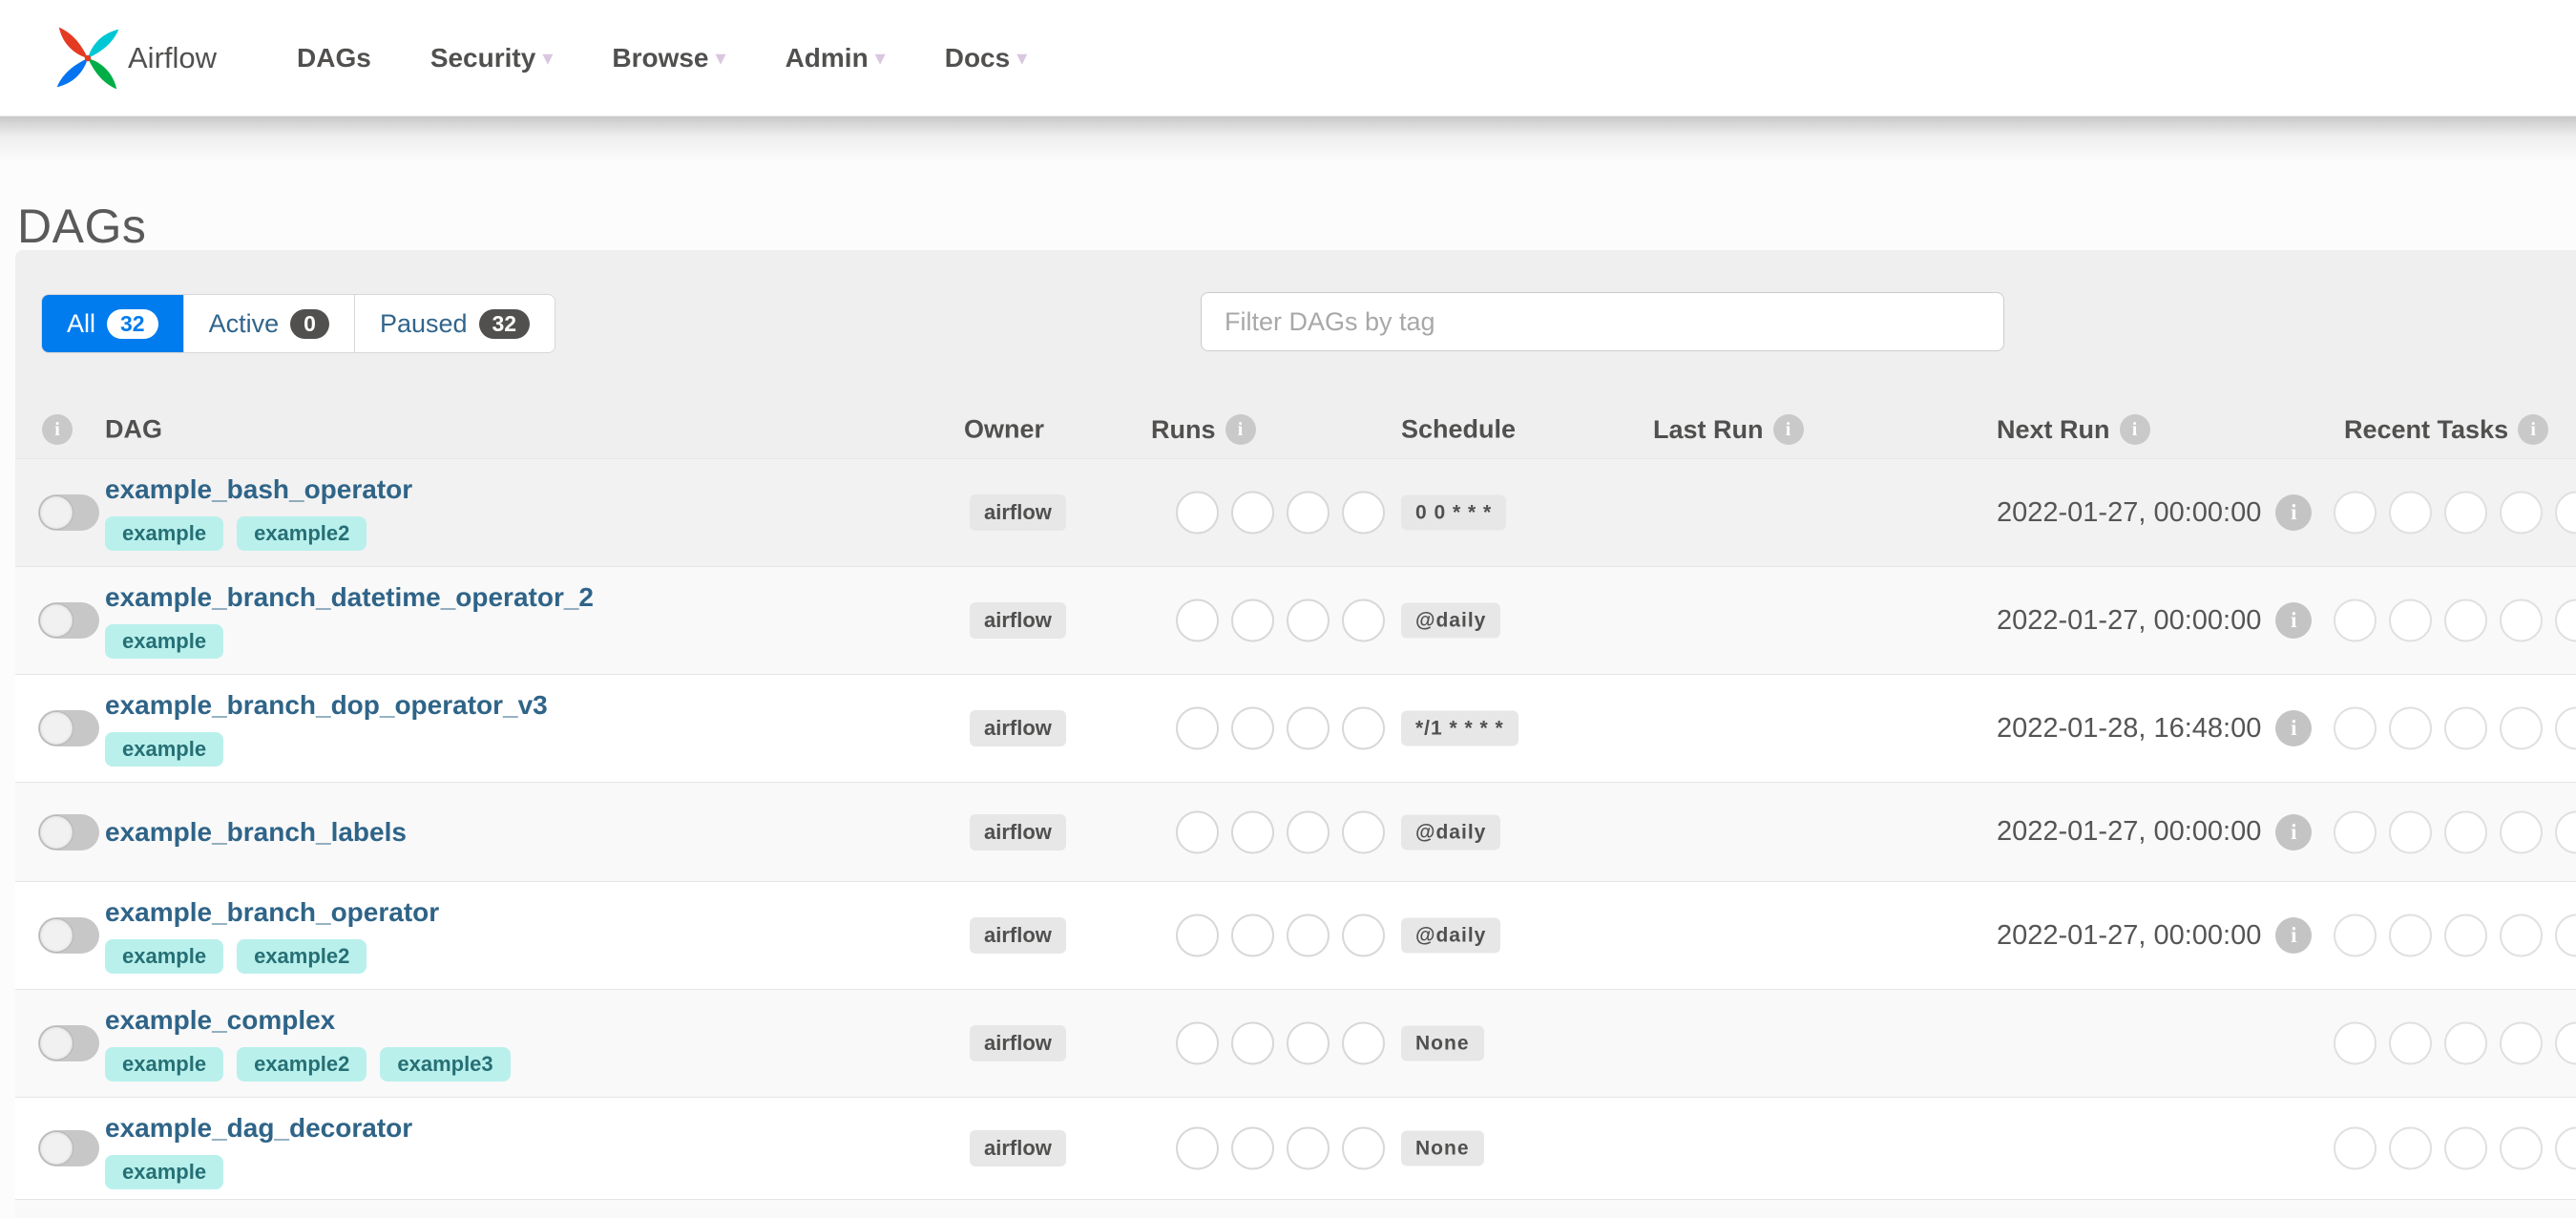 The image size is (2576, 1218). I want to click on tab-paused: Paused 32, so click(454, 324).